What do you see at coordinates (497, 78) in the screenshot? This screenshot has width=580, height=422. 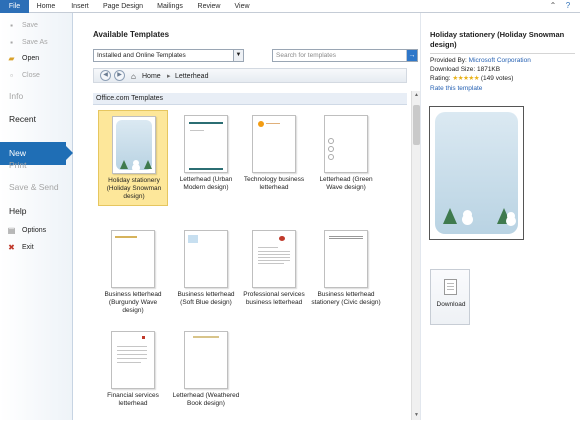 I see `rating-votes: (149 votes)` at bounding box center [497, 78].